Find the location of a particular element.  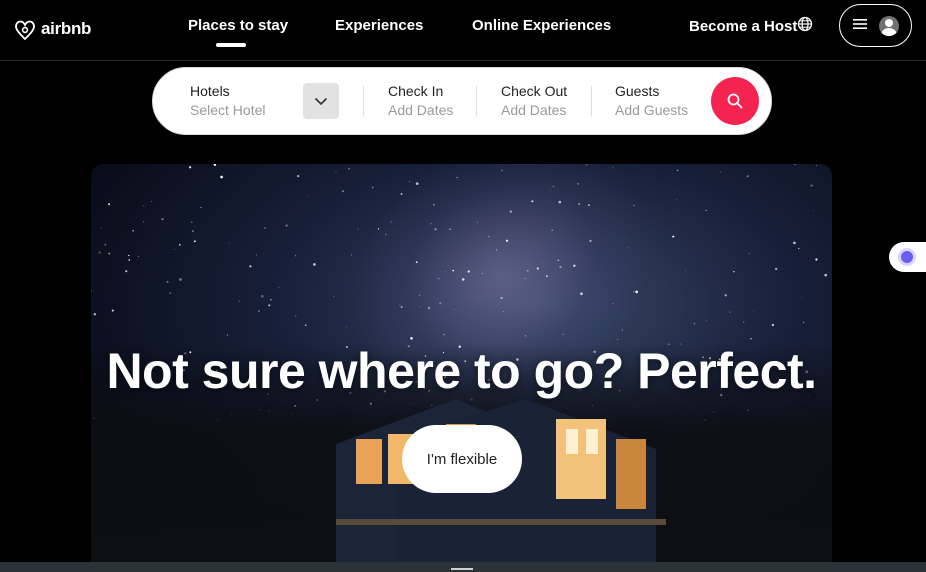

menu-icon is located at coordinates (859, 26).